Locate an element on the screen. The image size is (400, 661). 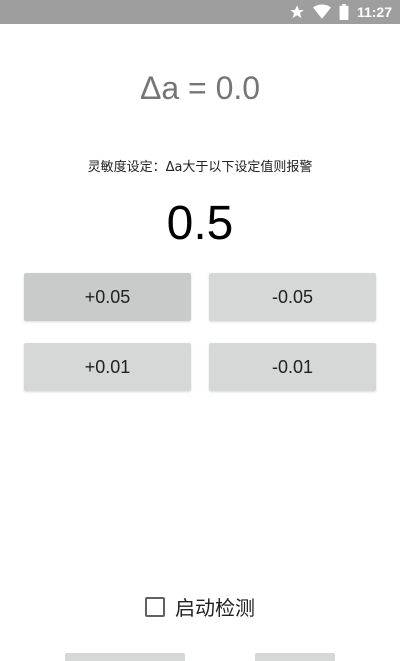
wifi-icon is located at coordinates (321, 12).